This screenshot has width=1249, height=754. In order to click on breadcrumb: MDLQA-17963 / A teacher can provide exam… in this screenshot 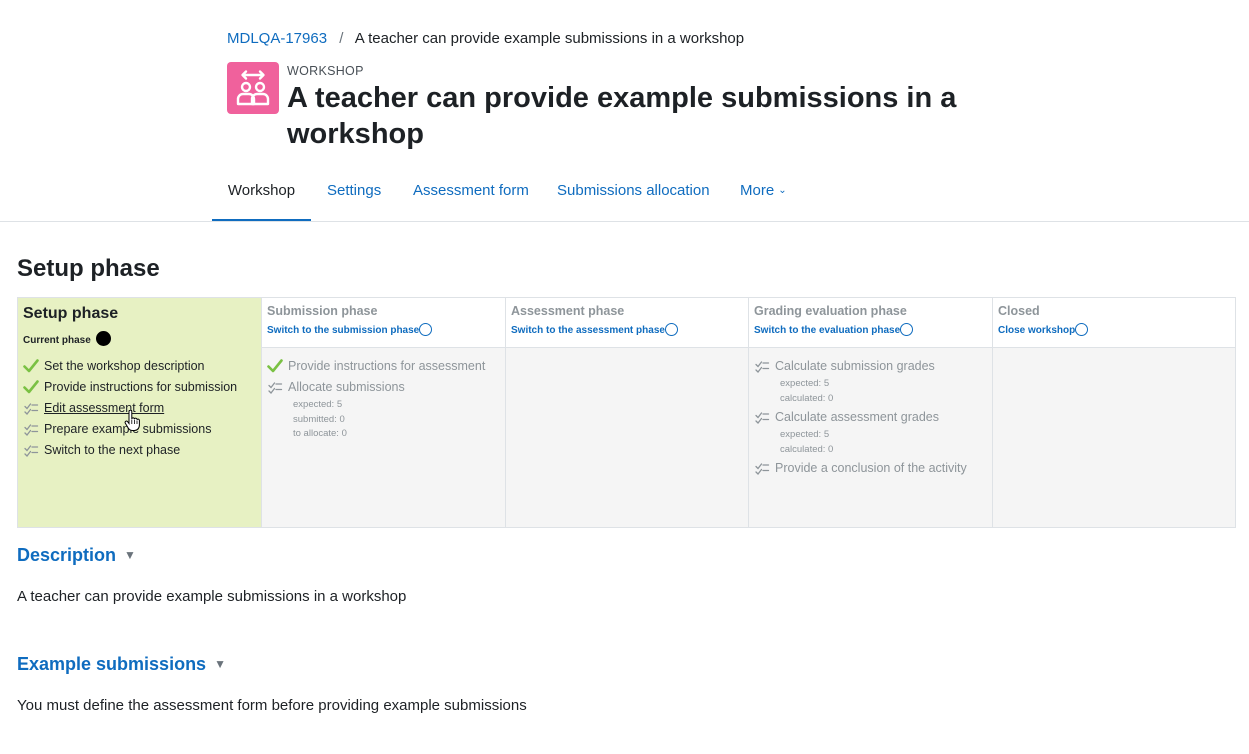, I will do `click(485, 38)`.